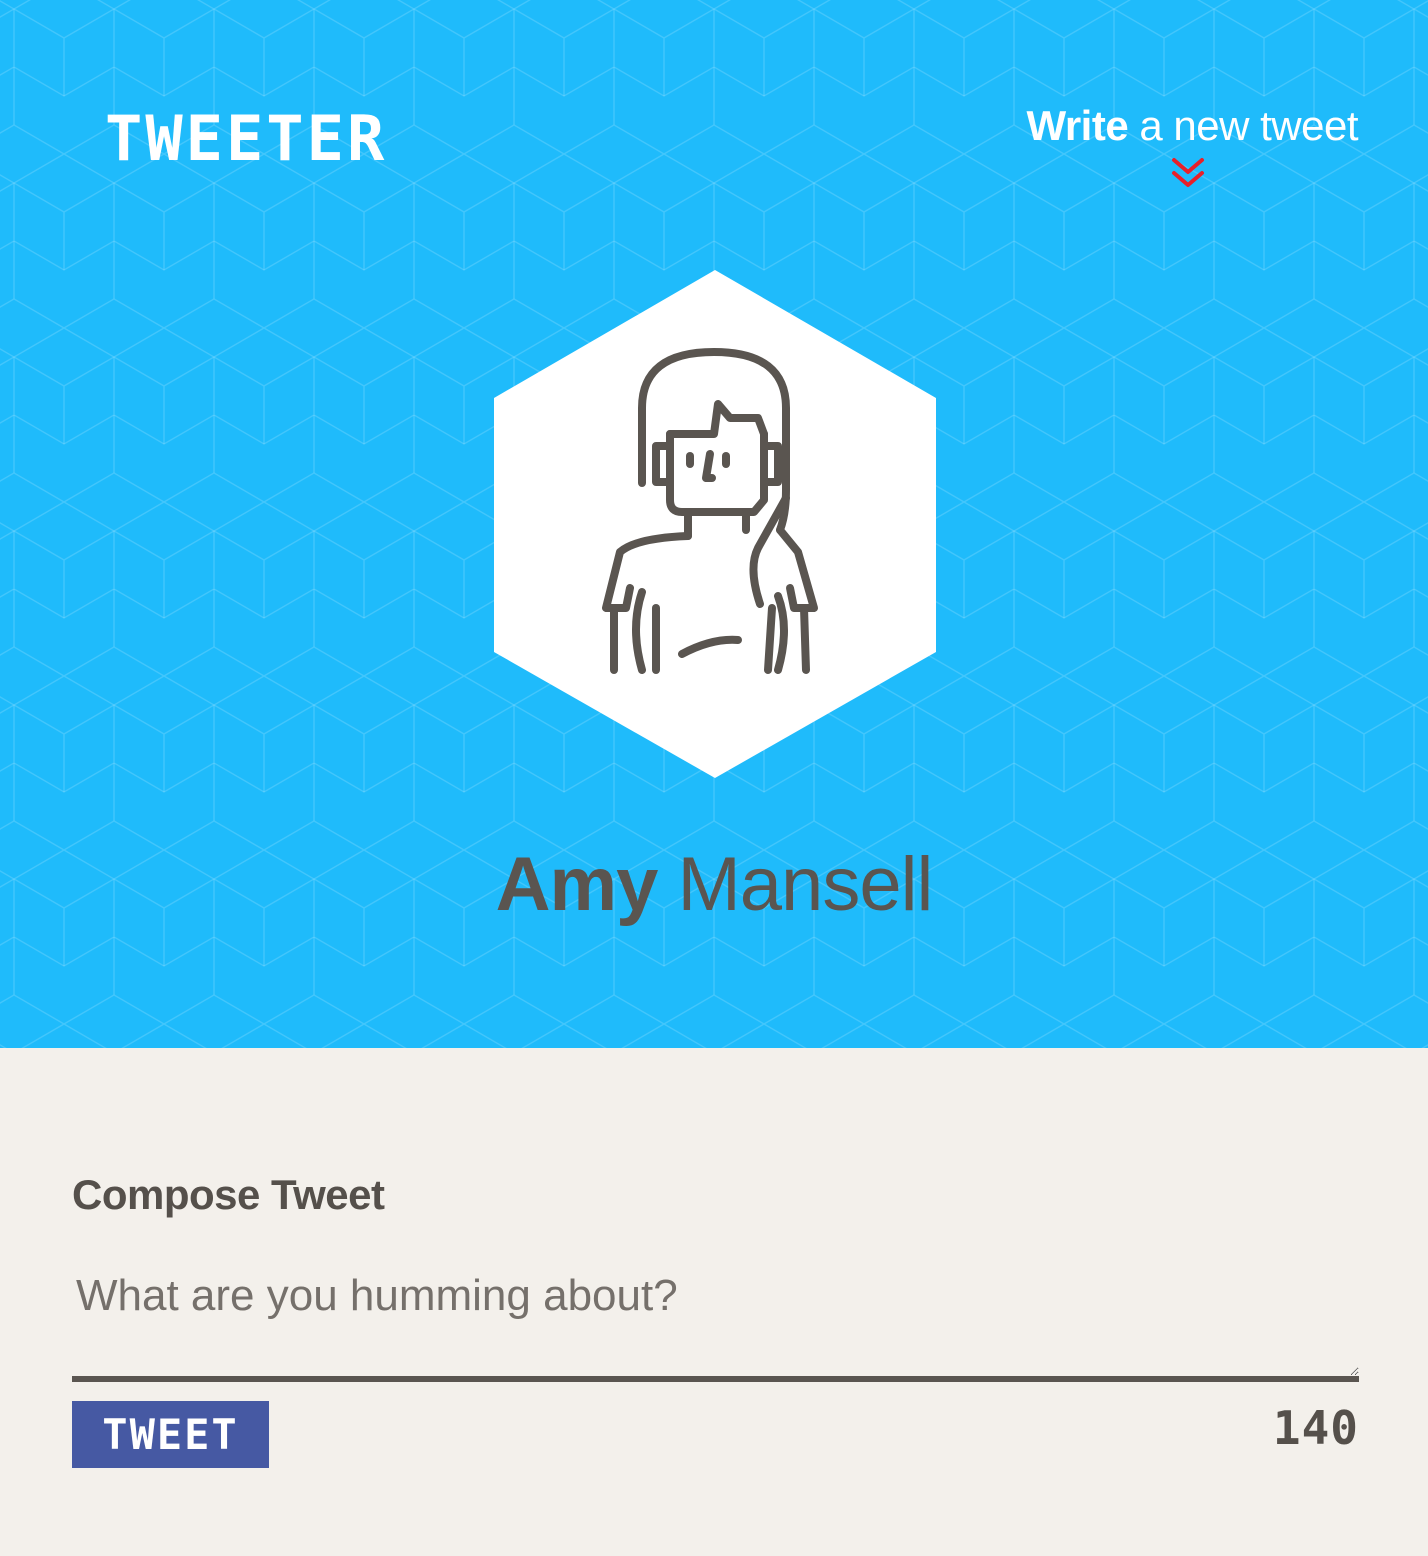  Describe the element at coordinates (577, 884) in the screenshot. I see `profile-first-name: Amy` at that location.